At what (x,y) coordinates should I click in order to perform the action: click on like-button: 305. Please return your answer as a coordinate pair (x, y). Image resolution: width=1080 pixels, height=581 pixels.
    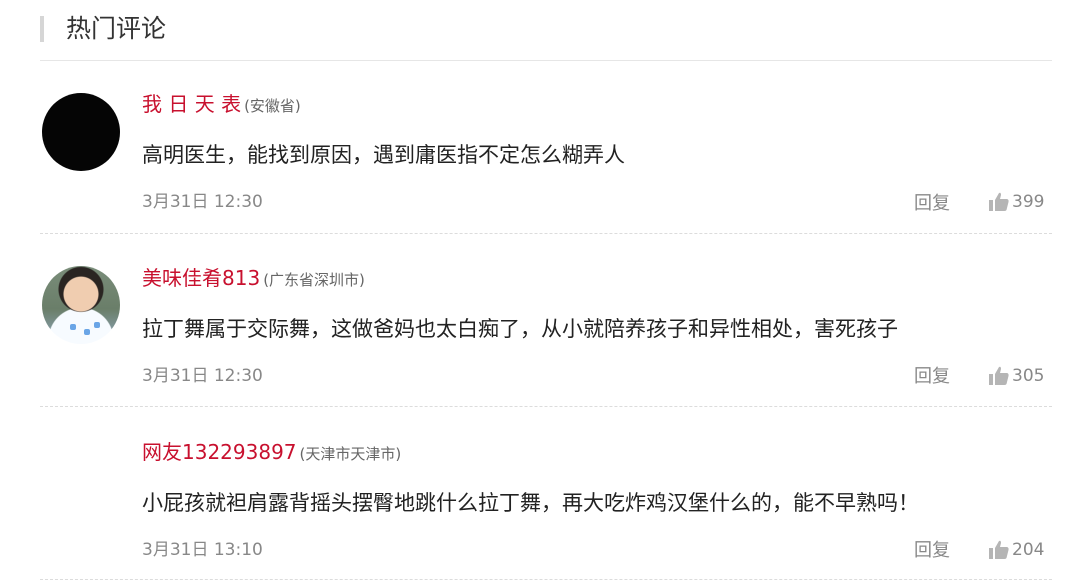
    Looking at the image, I should click on (1016, 376).